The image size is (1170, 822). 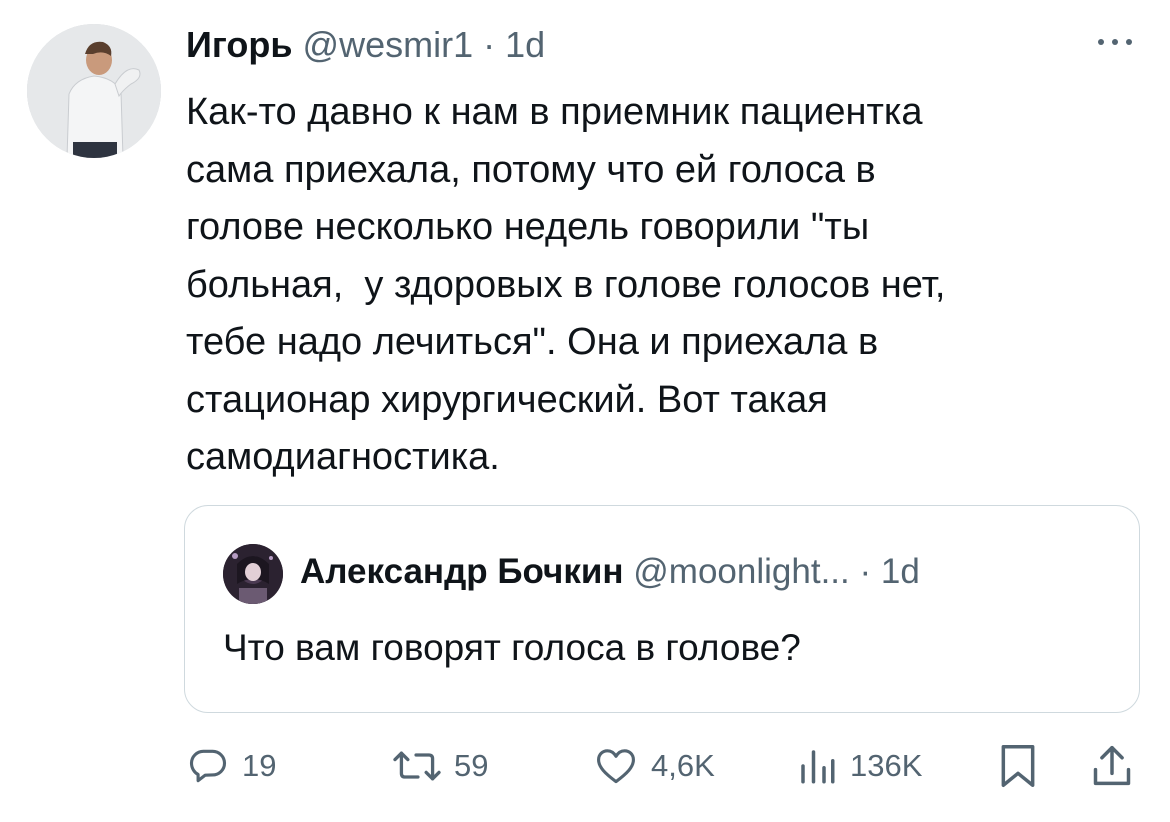 What do you see at coordinates (585, 768) in the screenshot?
I see `action-bar: 19 59 4,6K 136K` at bounding box center [585, 768].